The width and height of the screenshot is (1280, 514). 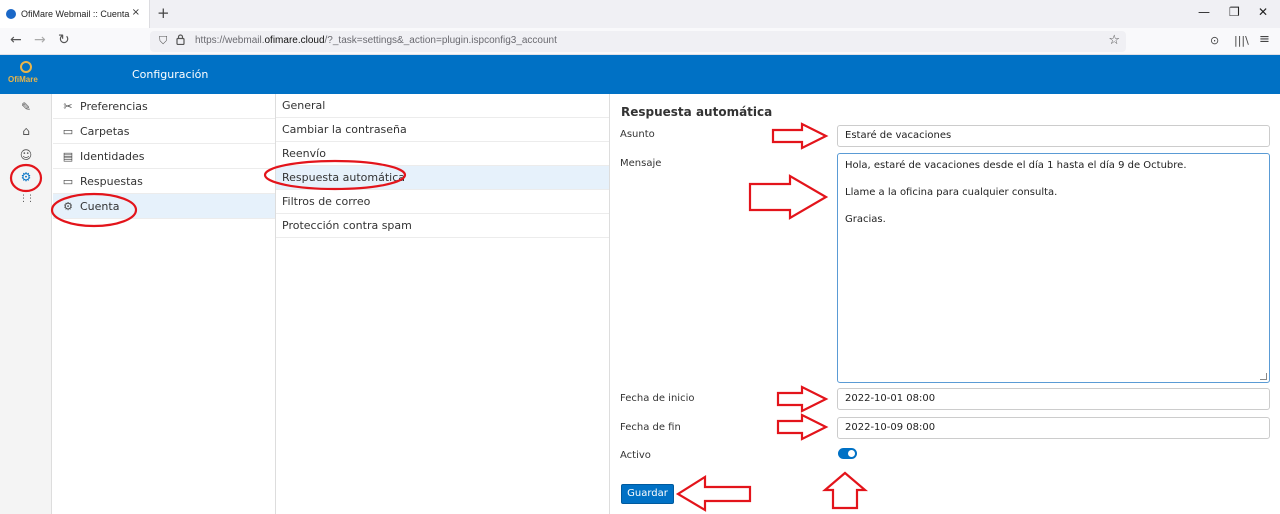 I want to click on settings-item-label: Identidades, so click(x=112, y=156).